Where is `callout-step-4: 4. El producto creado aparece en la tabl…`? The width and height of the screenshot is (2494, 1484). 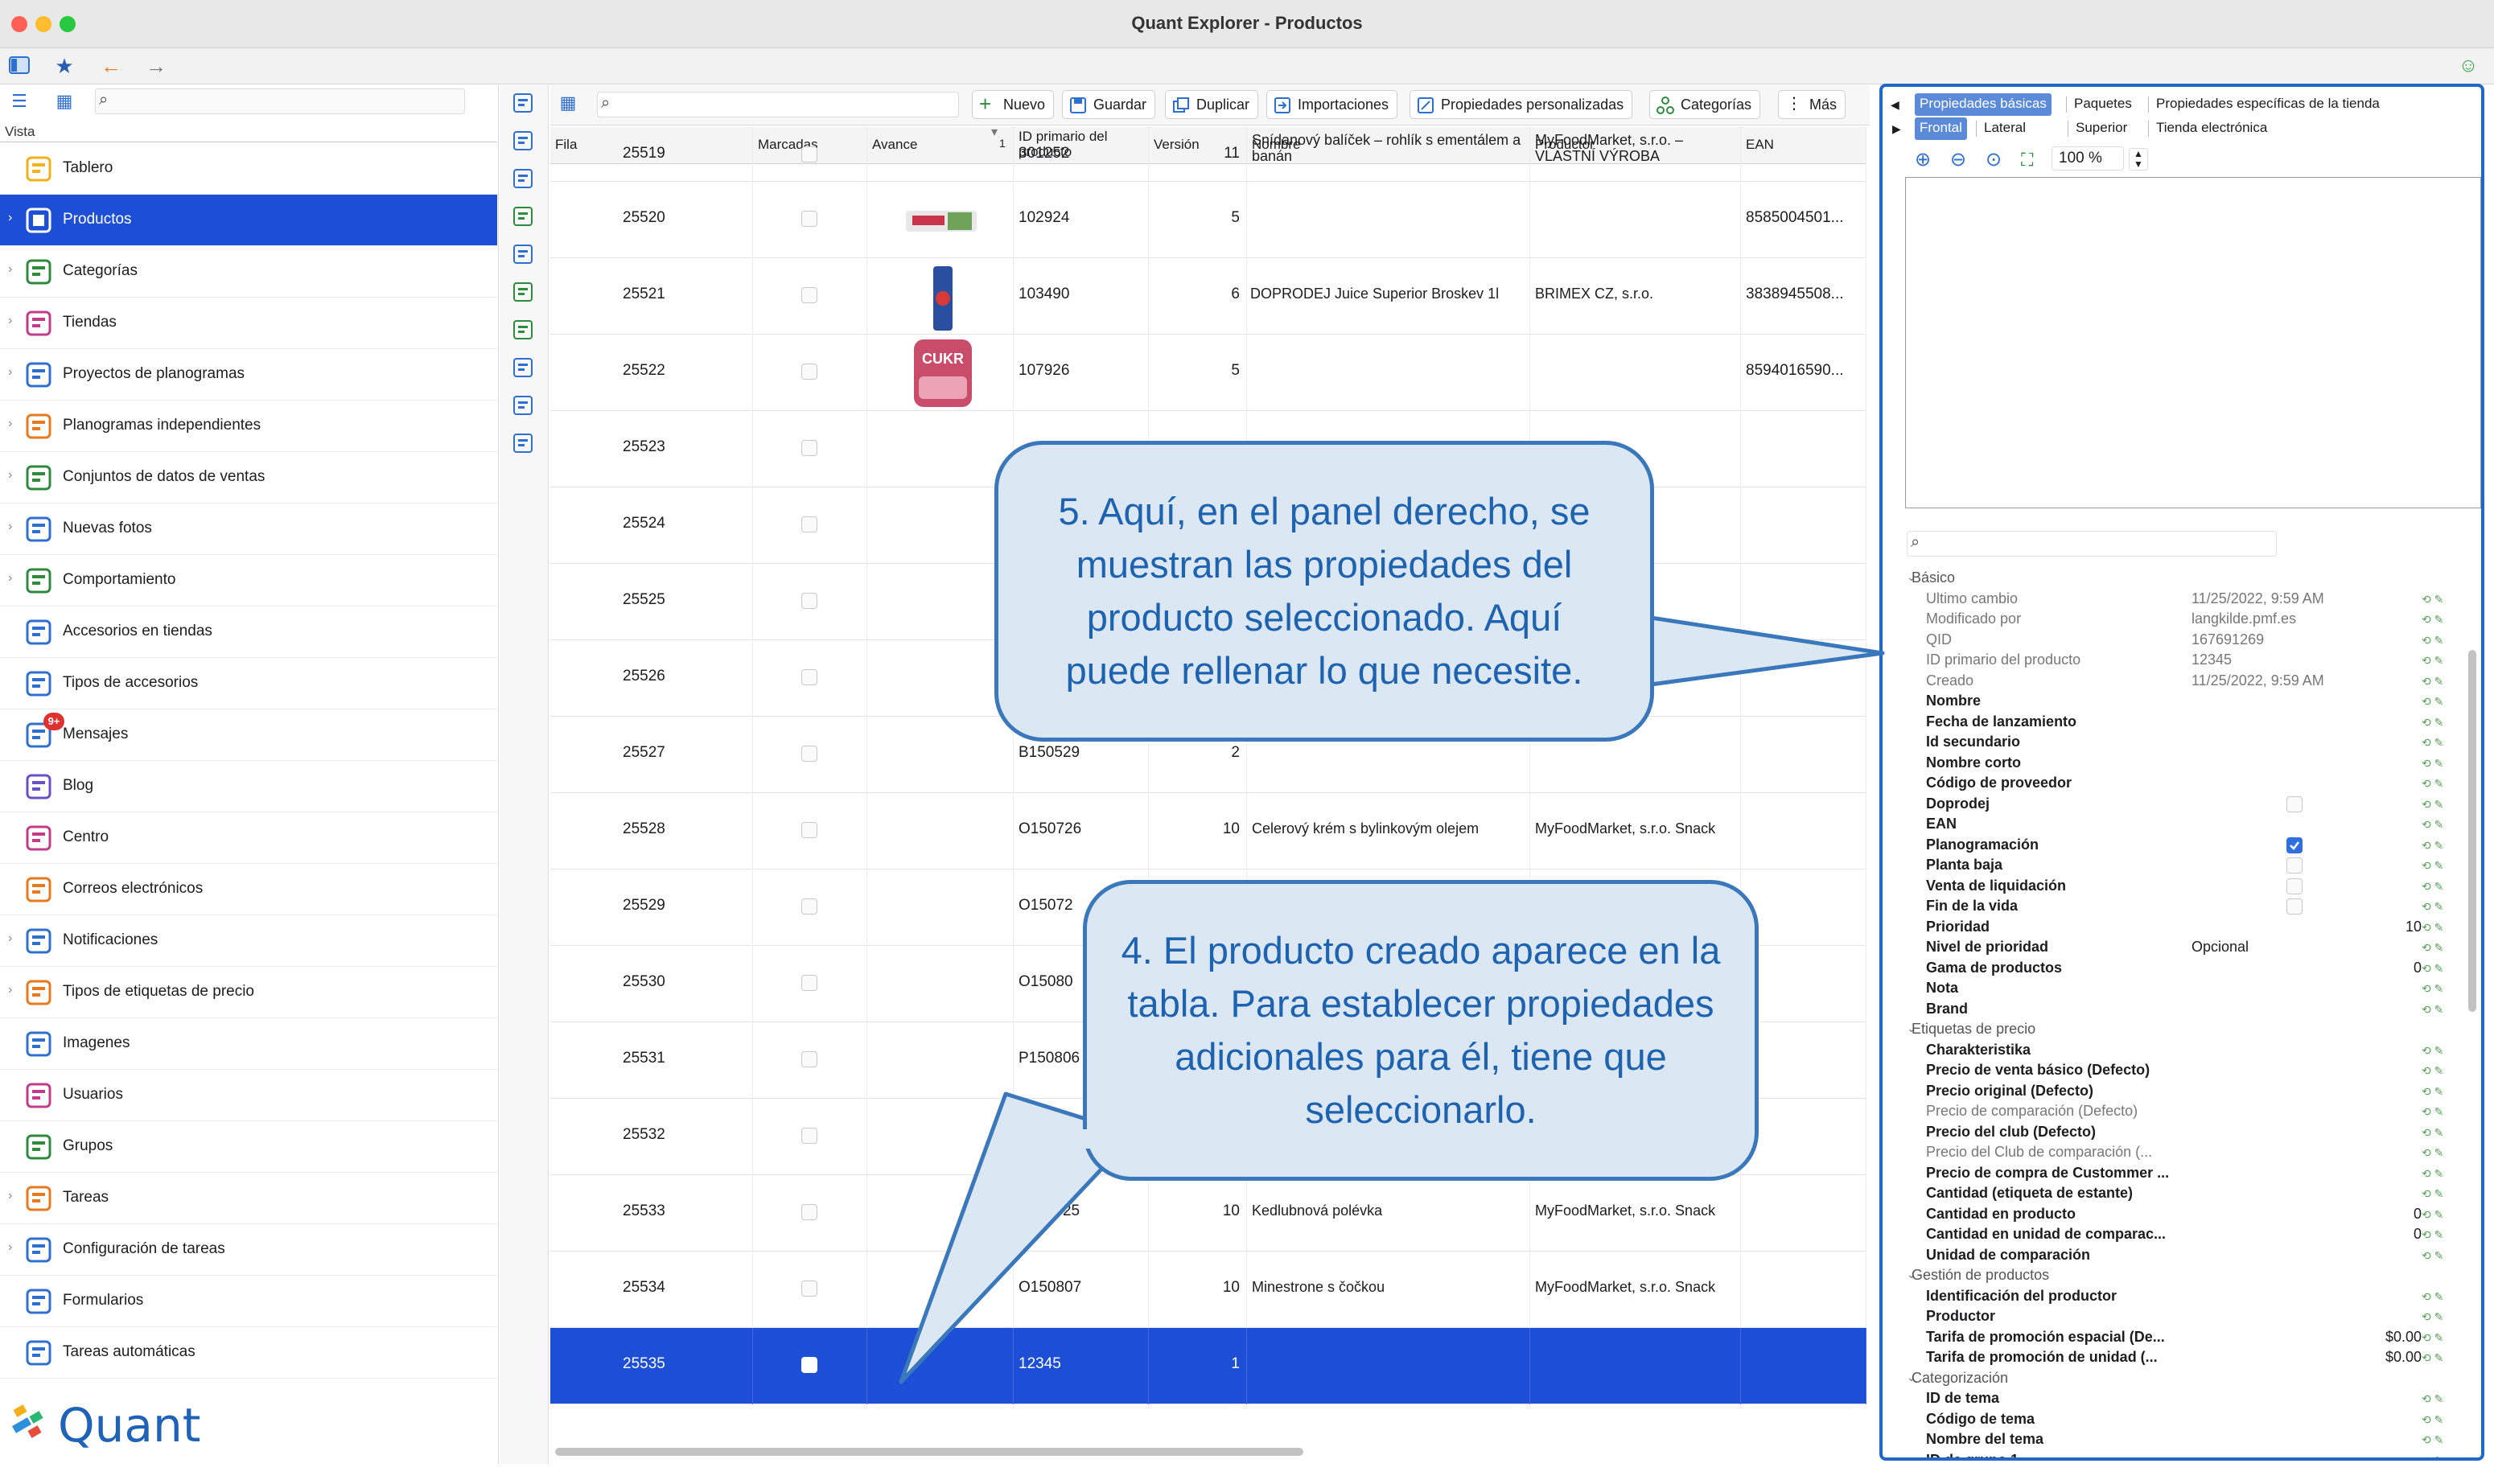 callout-step-4: 4. El producto creado aparece en la tabl… is located at coordinates (1421, 1030).